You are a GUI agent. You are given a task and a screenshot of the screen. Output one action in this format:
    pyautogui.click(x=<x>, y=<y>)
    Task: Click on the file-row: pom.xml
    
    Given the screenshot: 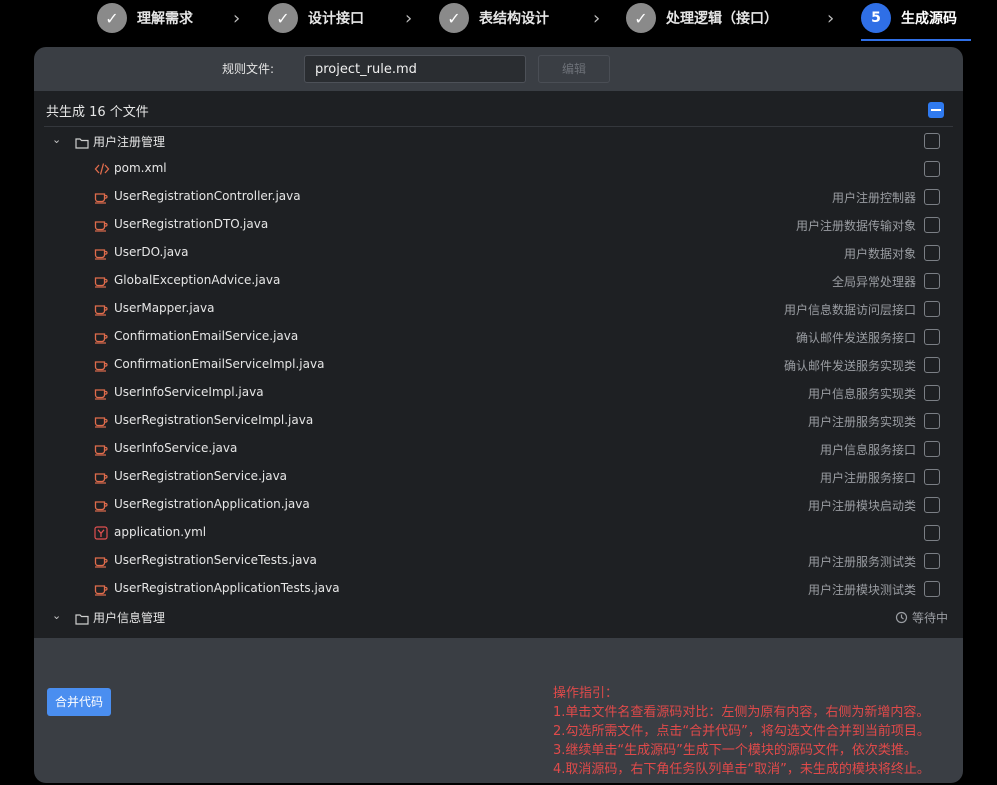 What is the action you would take?
    pyautogui.click(x=498, y=169)
    